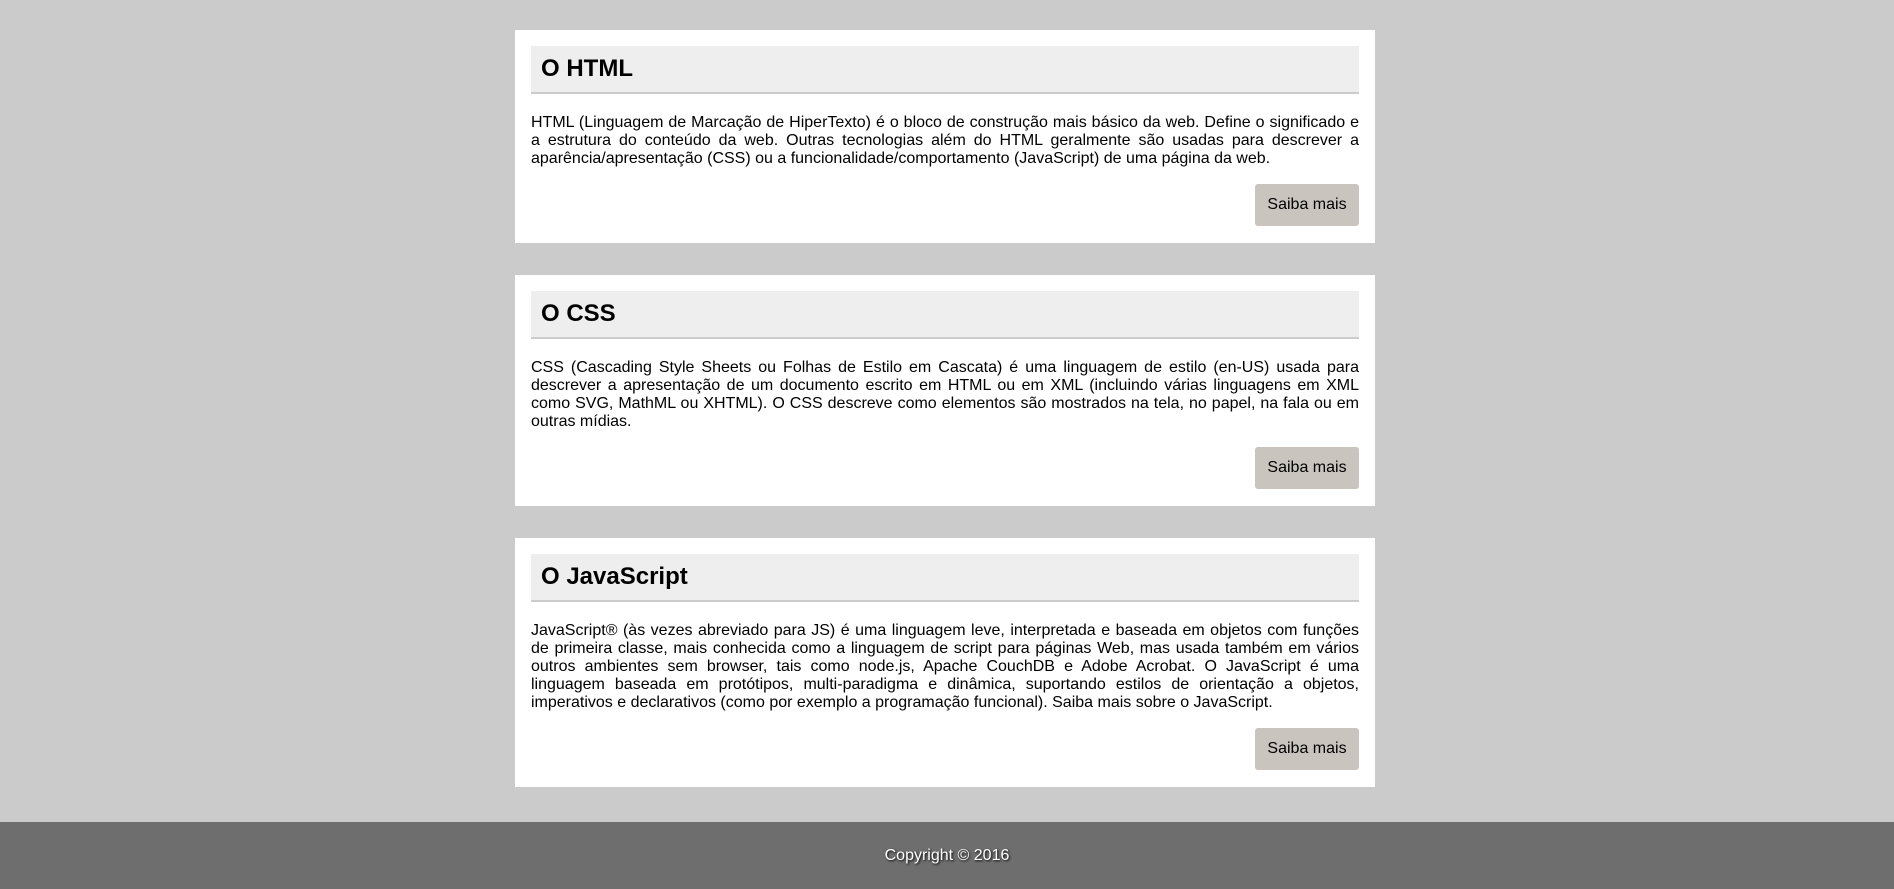 Image resolution: width=1894 pixels, height=889 pixels. I want to click on card-title: O CSS, so click(578, 313).